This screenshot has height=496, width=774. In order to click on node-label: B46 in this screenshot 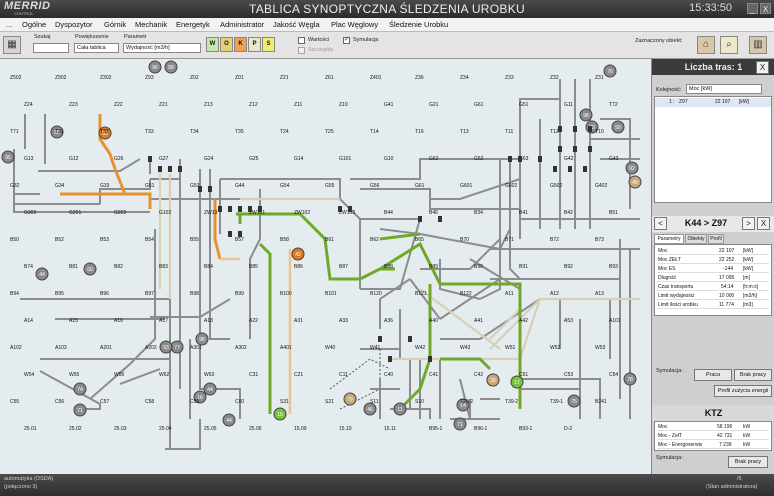, I will do `click(433, 213)`.